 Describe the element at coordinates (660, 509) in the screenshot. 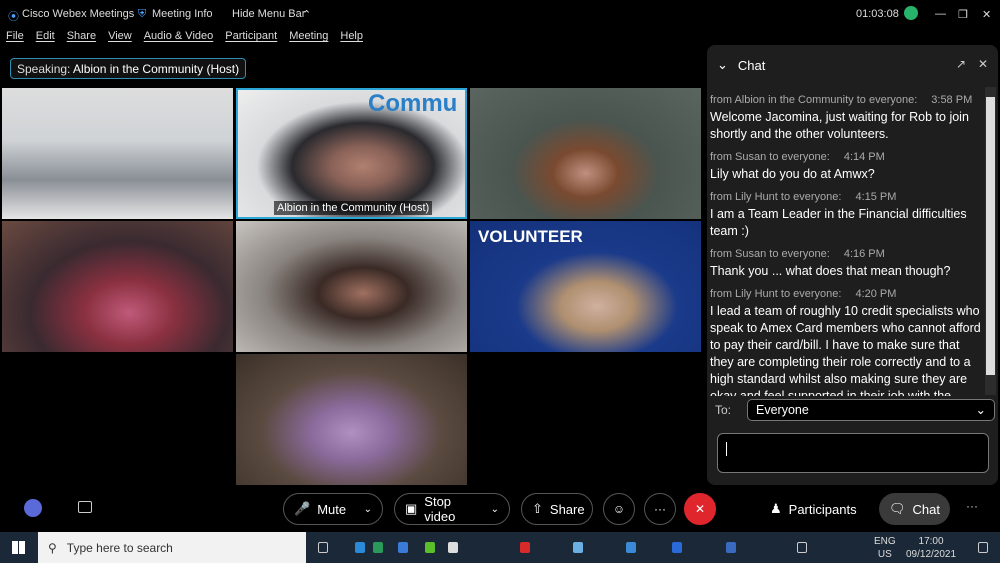

I see `more-options-button: ···` at that location.